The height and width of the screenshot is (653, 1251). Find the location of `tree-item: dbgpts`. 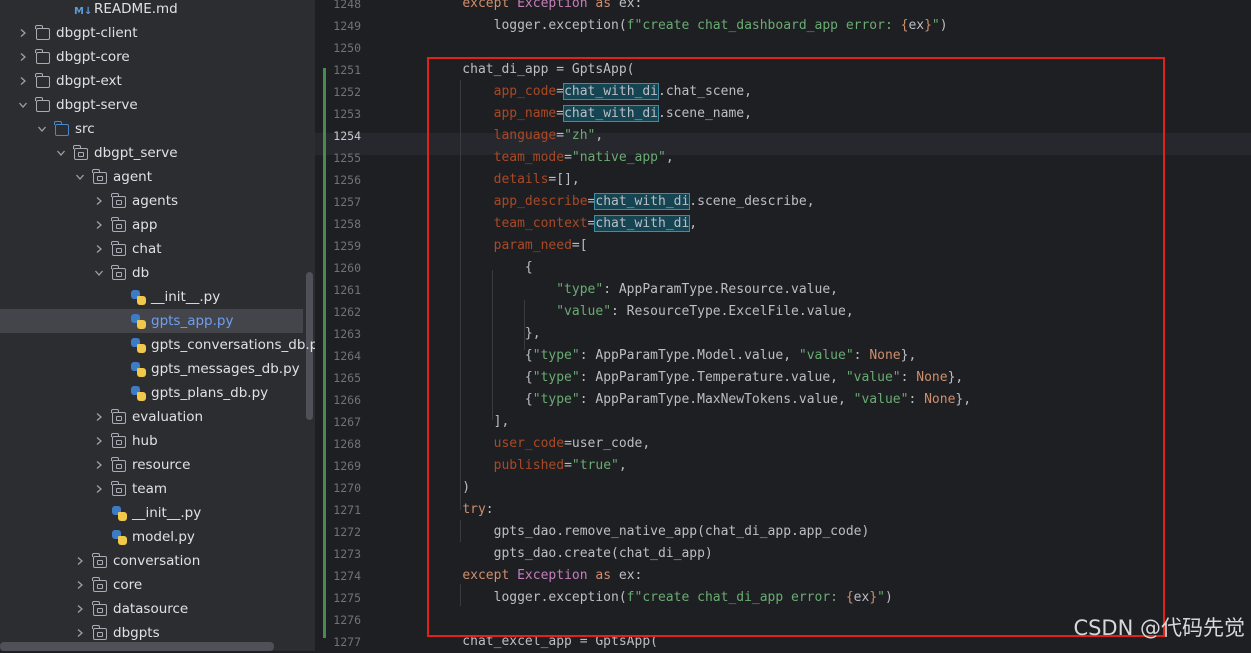

tree-item: dbgpts is located at coordinates (157, 633).